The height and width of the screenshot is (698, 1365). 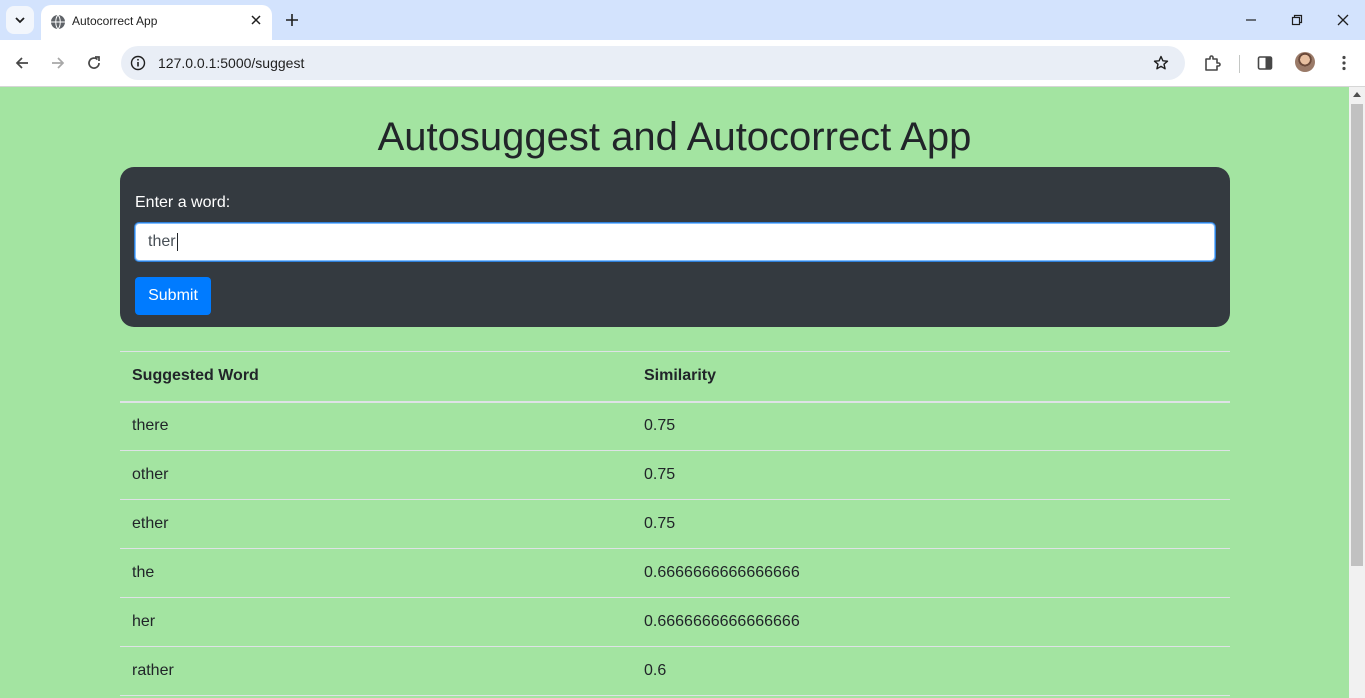 I want to click on similarity-cell: 0.6, so click(x=931, y=671).